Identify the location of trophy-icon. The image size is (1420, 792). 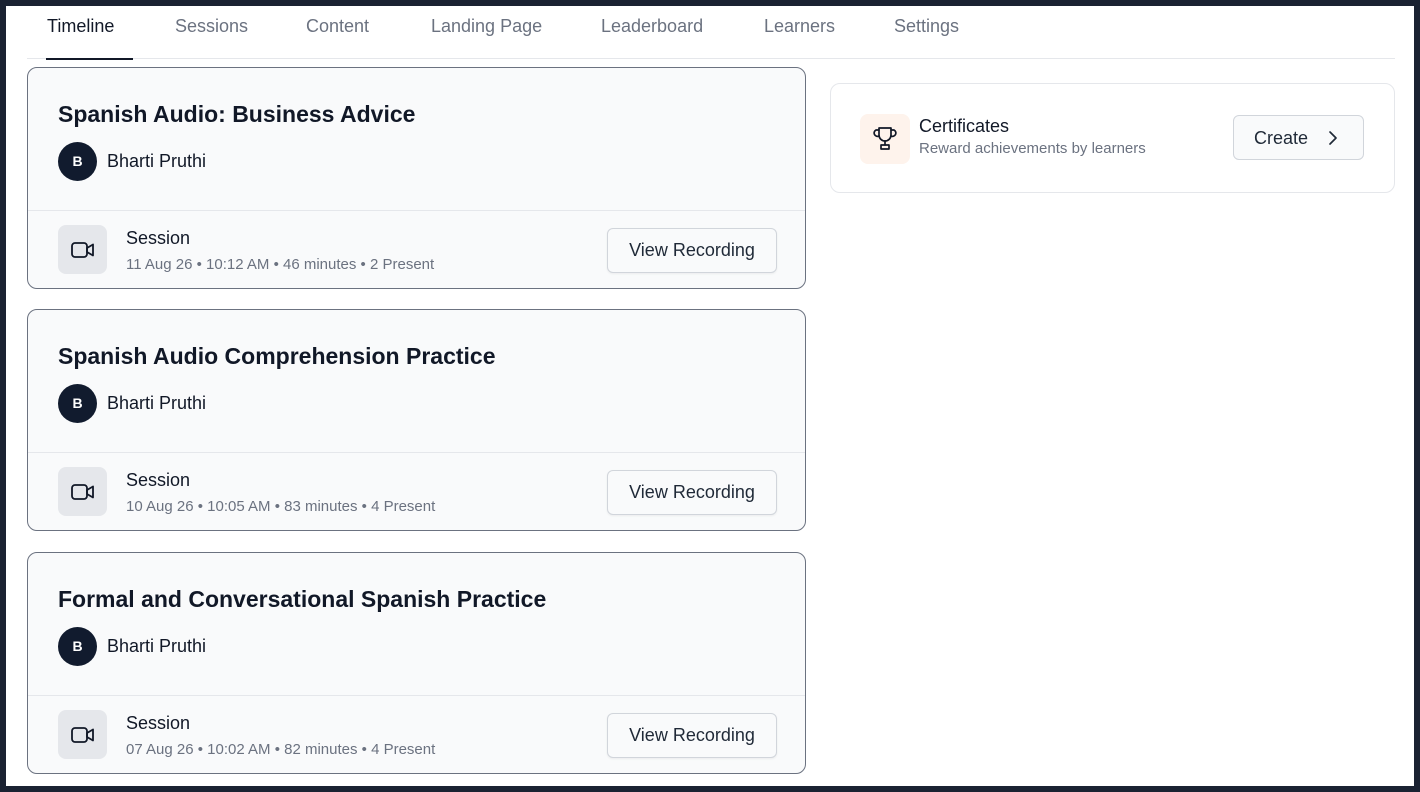
(885, 139).